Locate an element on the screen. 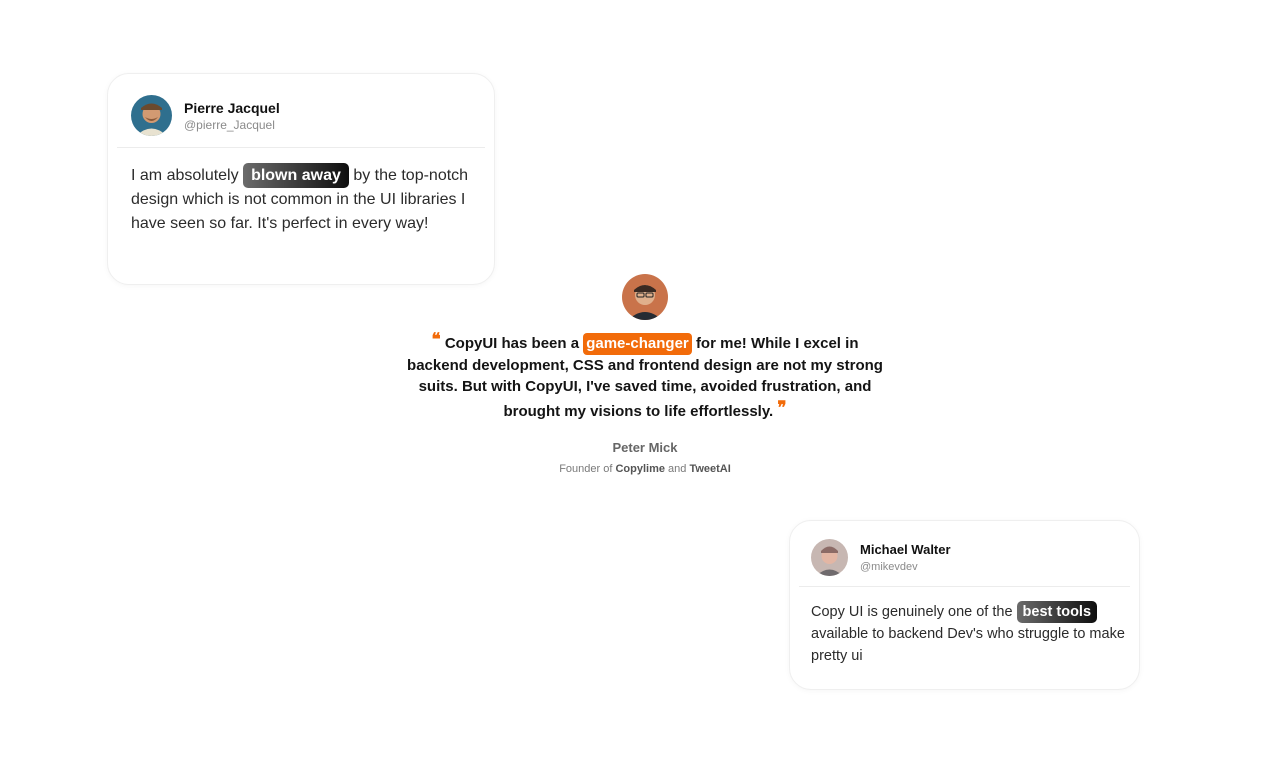 The height and width of the screenshot is (760, 1271). author-name: Michael Walter is located at coordinates (905, 549).